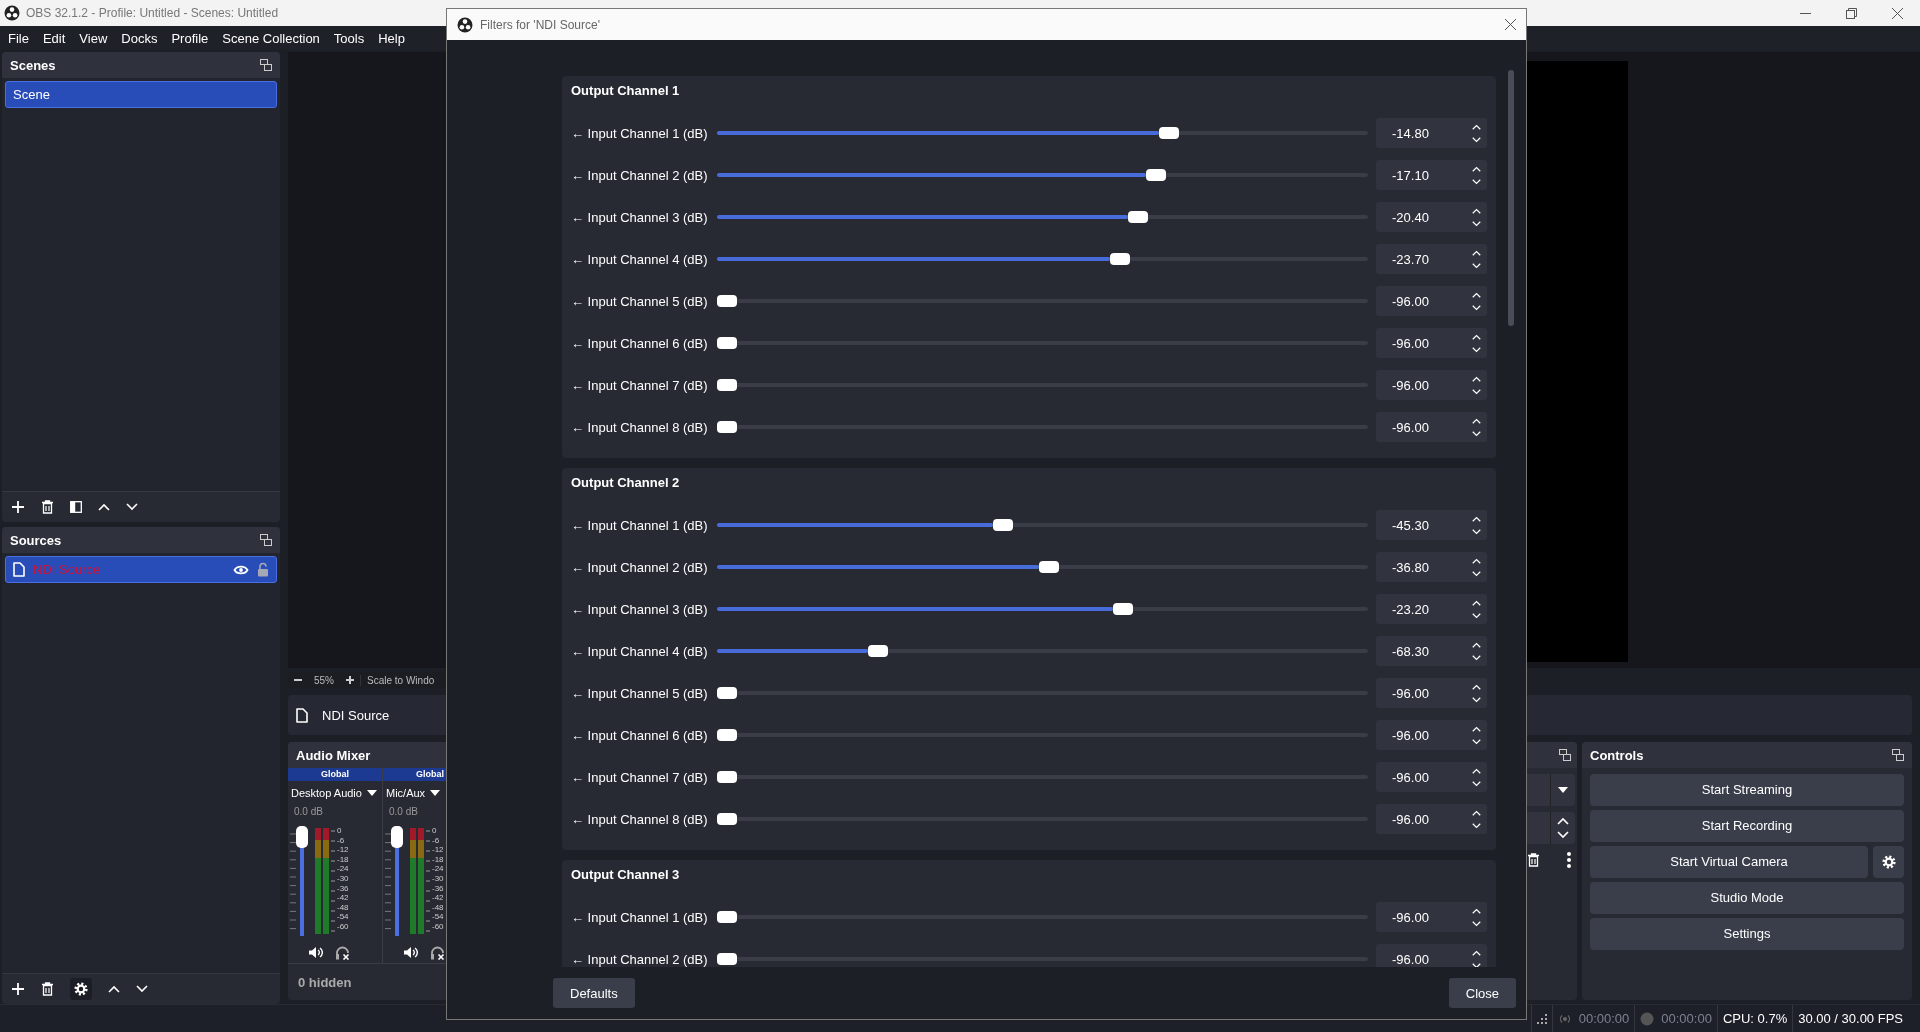 This screenshot has width=1920, height=1032. Describe the element at coordinates (1851, 13) in the screenshot. I see `restore-icon` at that location.